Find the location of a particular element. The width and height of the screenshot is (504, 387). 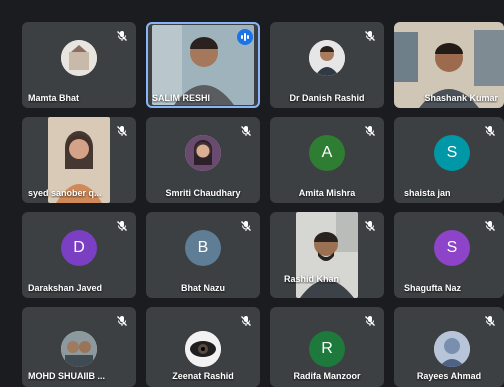

participant-name: Radifa Manzoor is located at coordinates (327, 376).